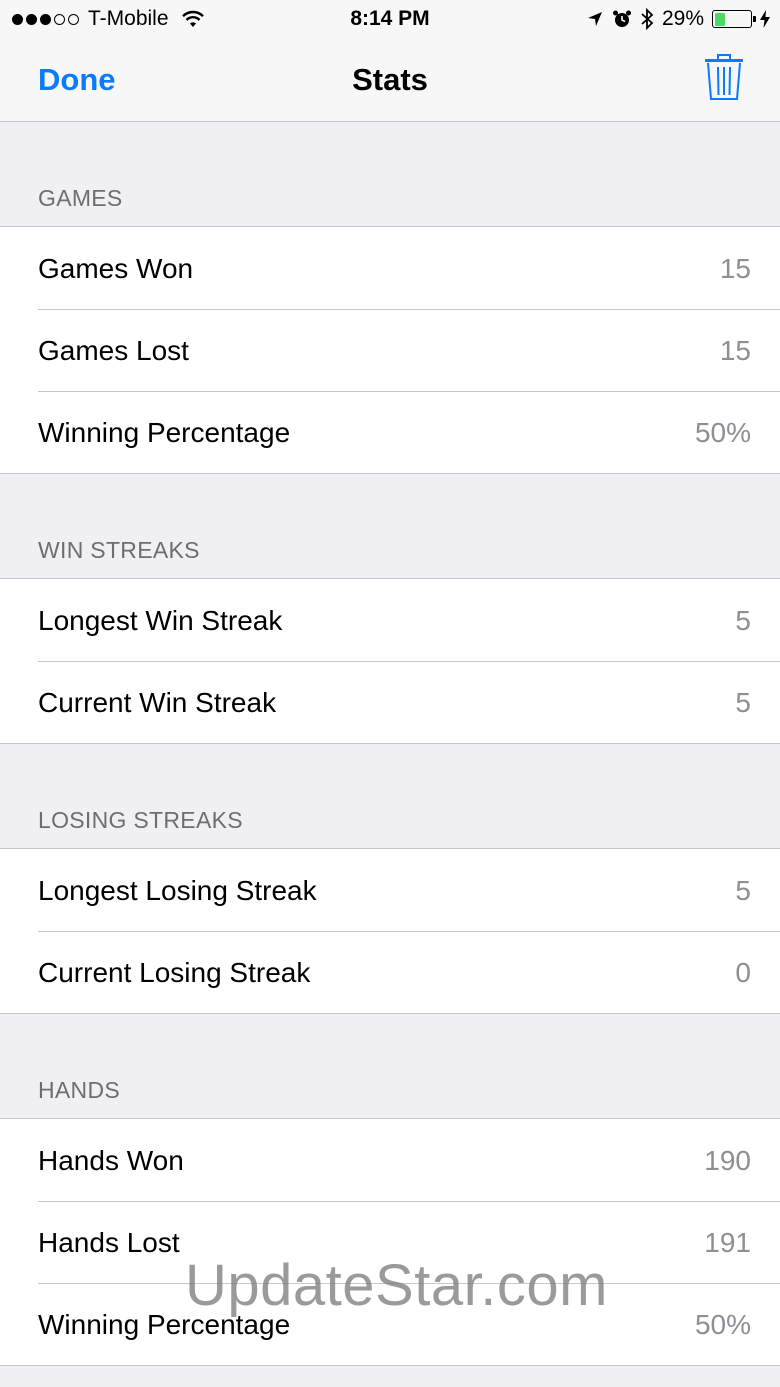 Image resolution: width=780 pixels, height=1387 pixels. I want to click on status-right: 29%, so click(674, 19).